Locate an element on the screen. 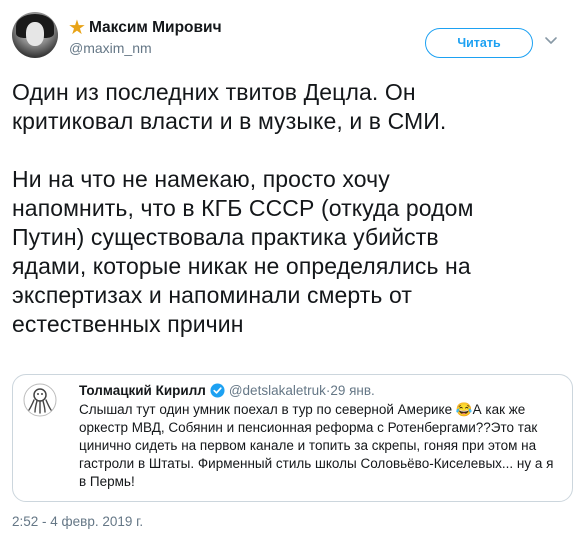 Image resolution: width=577 pixels, height=536 pixels. avatar is located at coordinates (35, 35).